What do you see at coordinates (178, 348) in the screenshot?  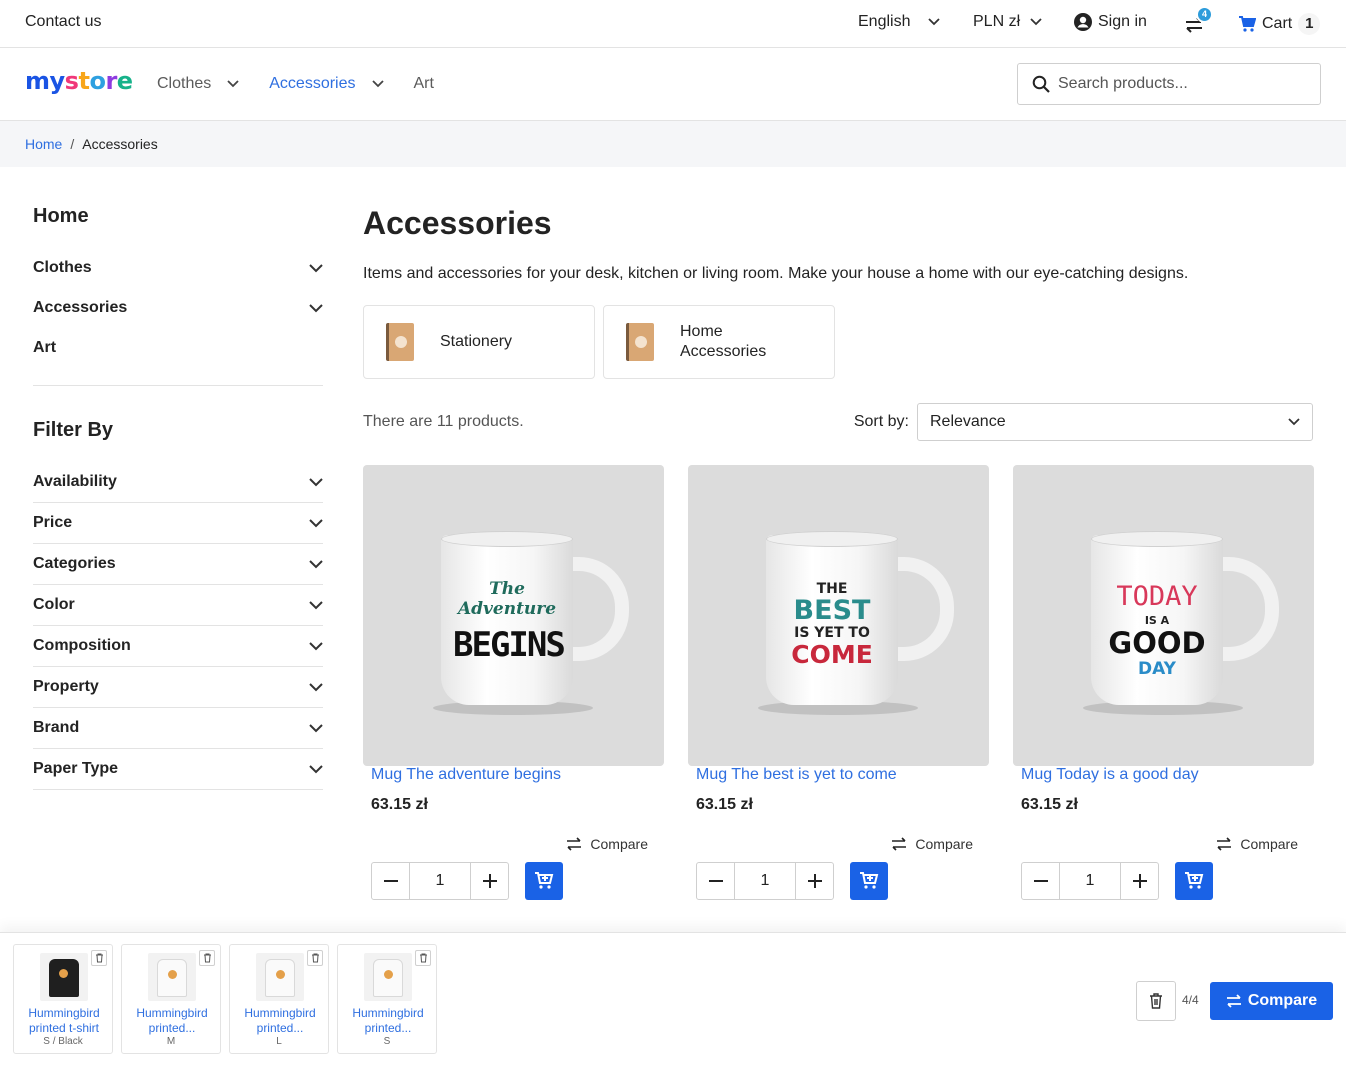 I see `sidebar-category-art: Art` at bounding box center [178, 348].